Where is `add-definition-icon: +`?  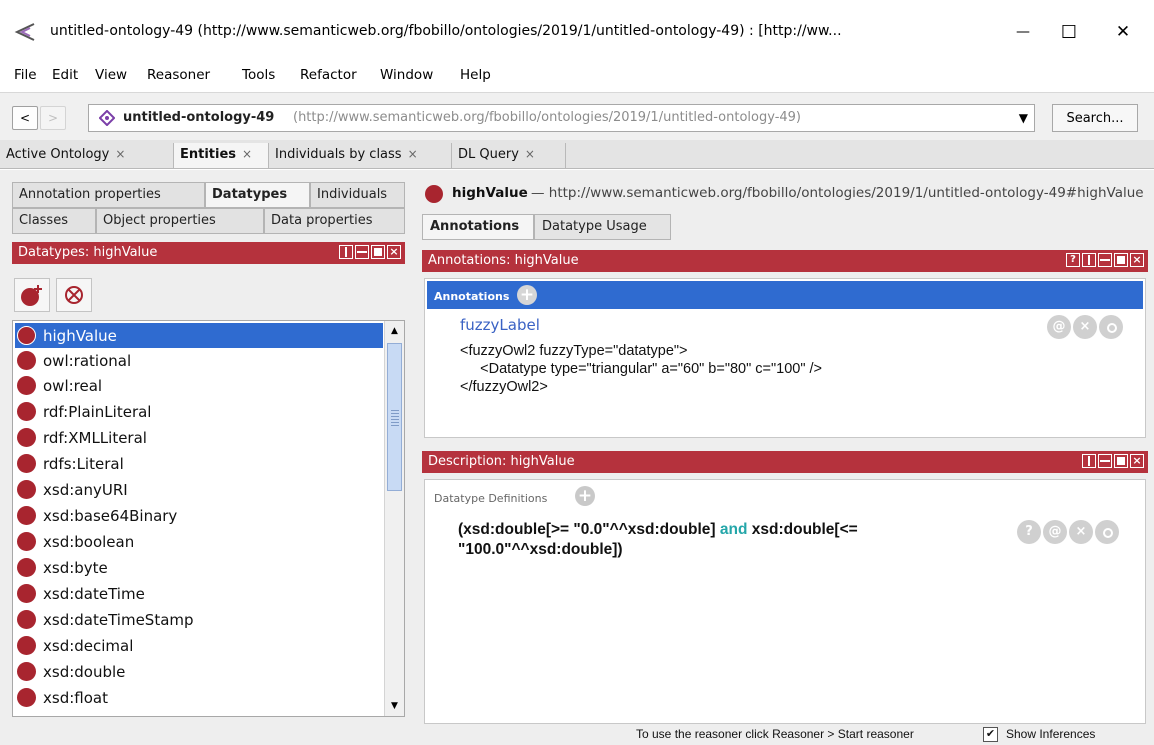
add-definition-icon: + is located at coordinates (585, 496).